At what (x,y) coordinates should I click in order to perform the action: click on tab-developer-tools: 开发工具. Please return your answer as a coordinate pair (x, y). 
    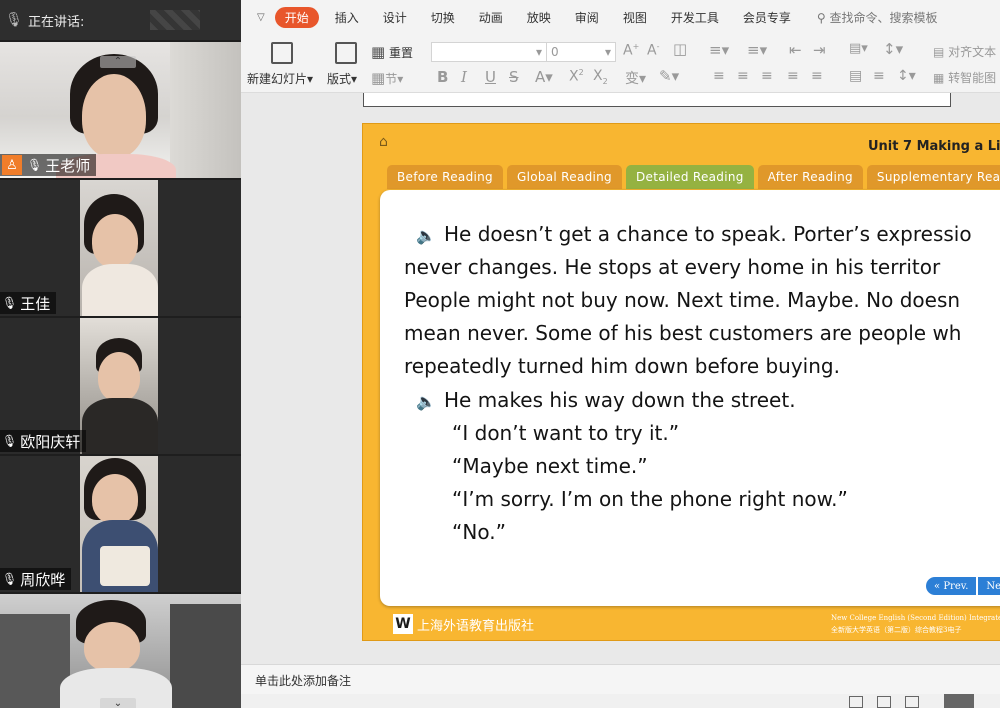
    Looking at the image, I should click on (695, 17).